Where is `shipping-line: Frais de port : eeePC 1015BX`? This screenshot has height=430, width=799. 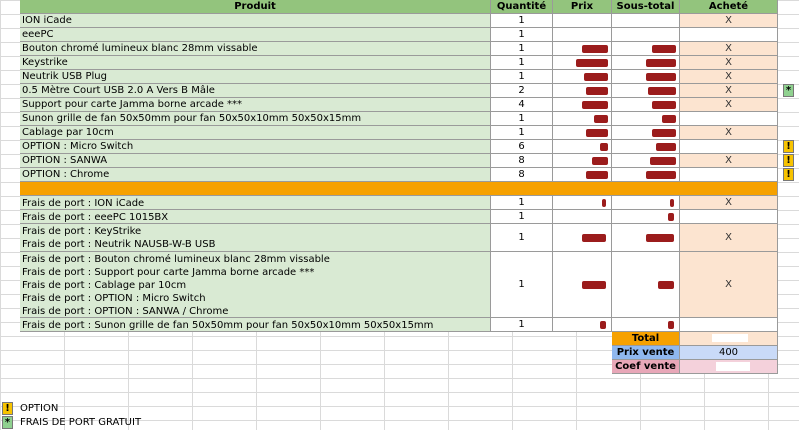
shipping-line: Frais de port : eeePC 1015BX is located at coordinates (95, 217).